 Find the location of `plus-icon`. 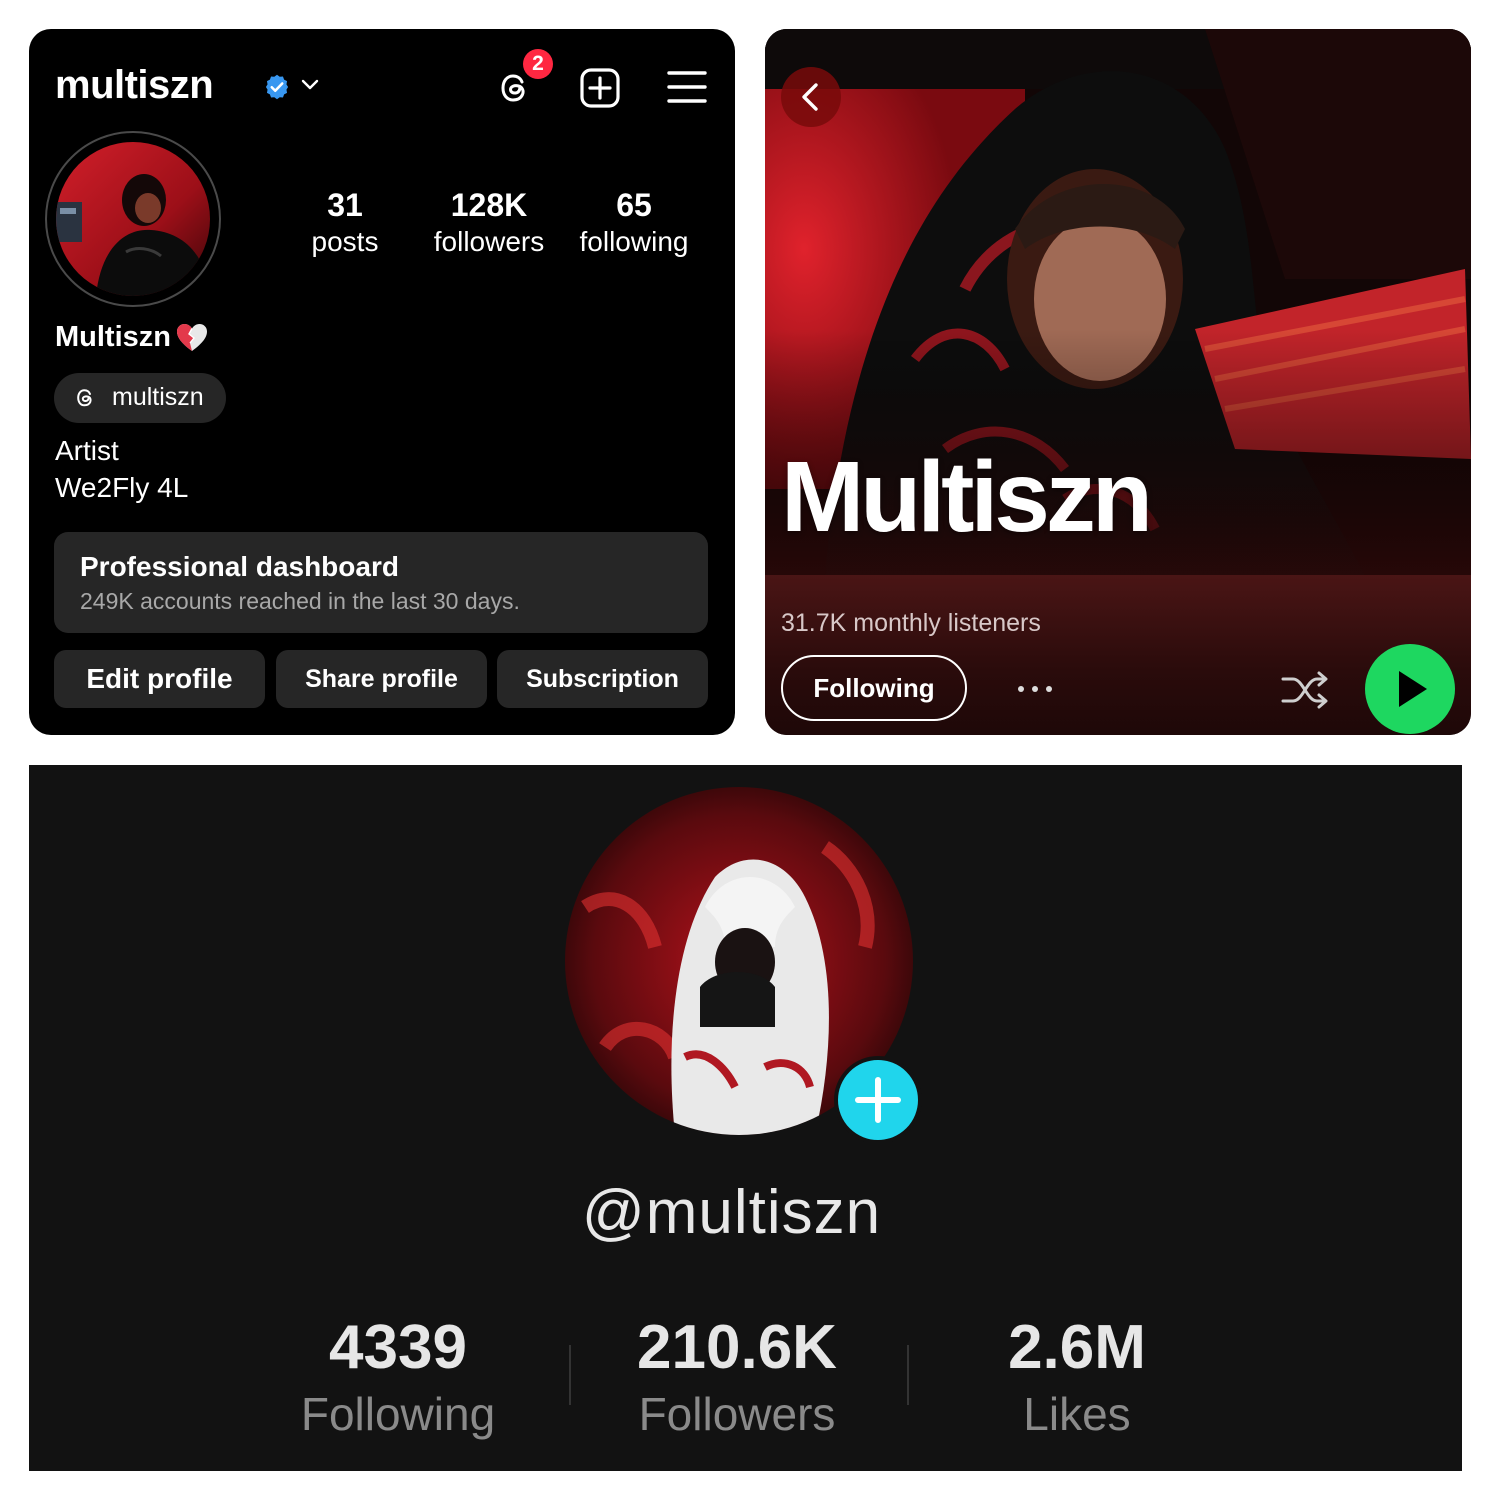

plus-icon is located at coordinates (878, 1100).